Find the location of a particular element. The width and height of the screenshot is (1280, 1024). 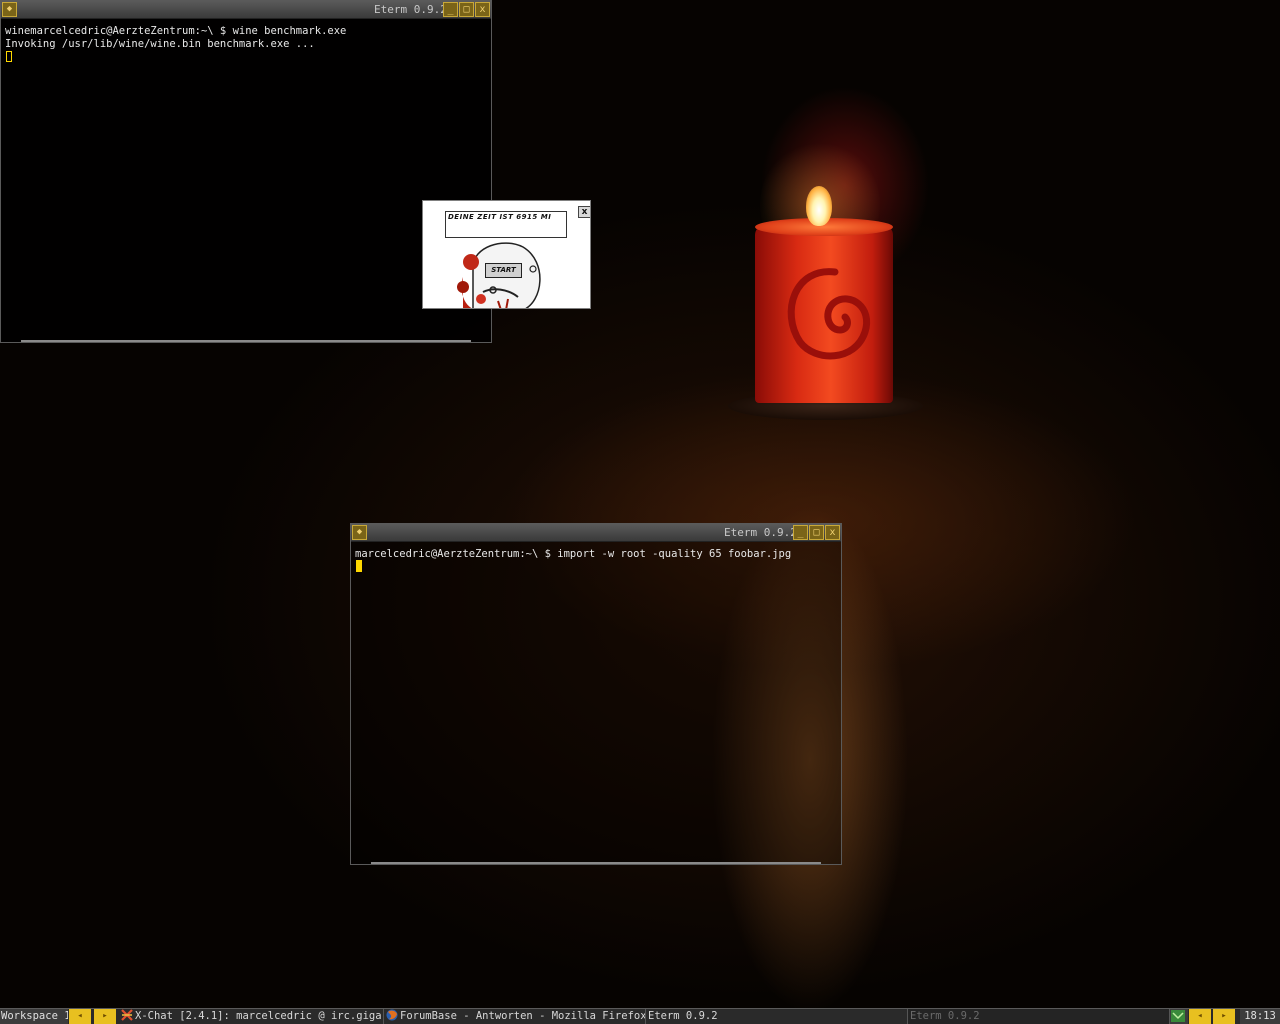

taskbar-item-firefox: ForumBase - Antworten - Mozilla Firefox is located at coordinates (515, 1016).